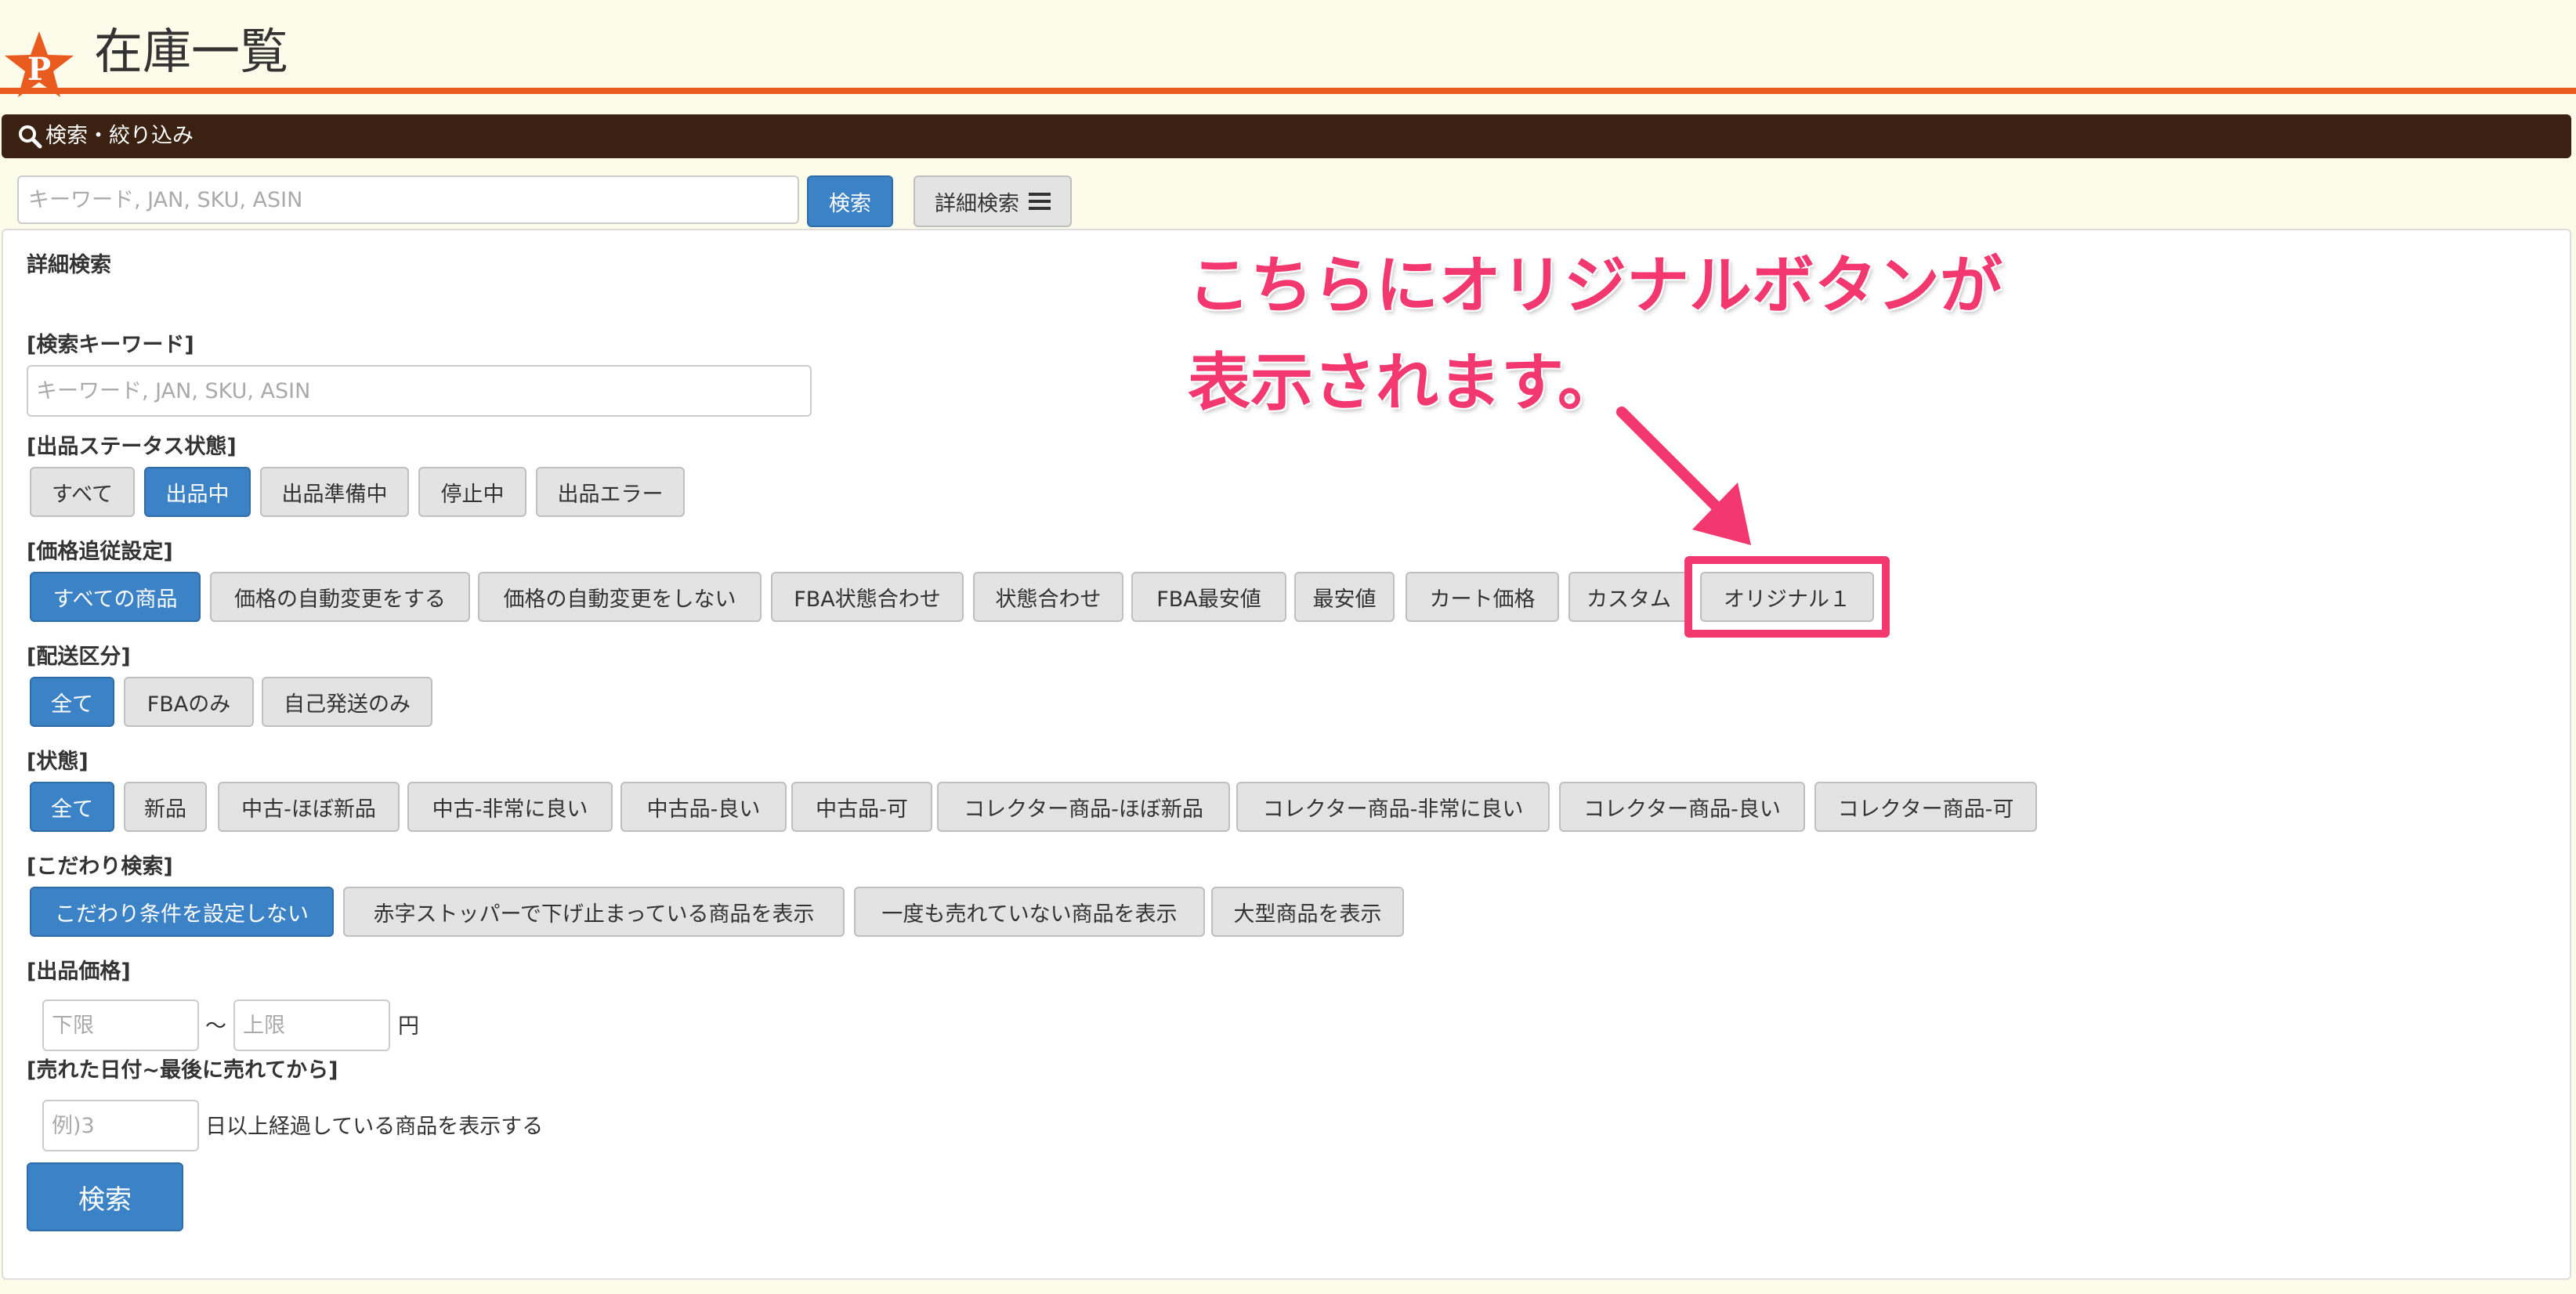 The width and height of the screenshot is (2576, 1294). Describe the element at coordinates (420, 391) in the screenshot. I see `keyword-input` at that location.